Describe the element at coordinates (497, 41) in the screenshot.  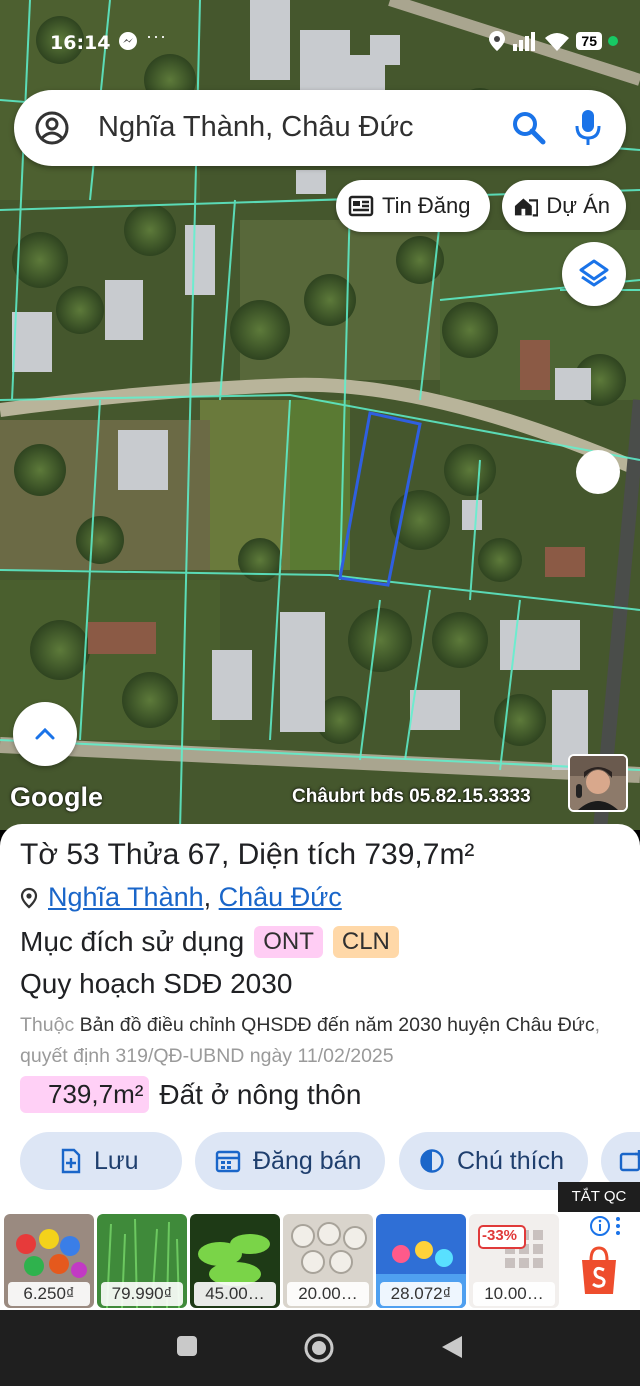
I see `location-icon` at that location.